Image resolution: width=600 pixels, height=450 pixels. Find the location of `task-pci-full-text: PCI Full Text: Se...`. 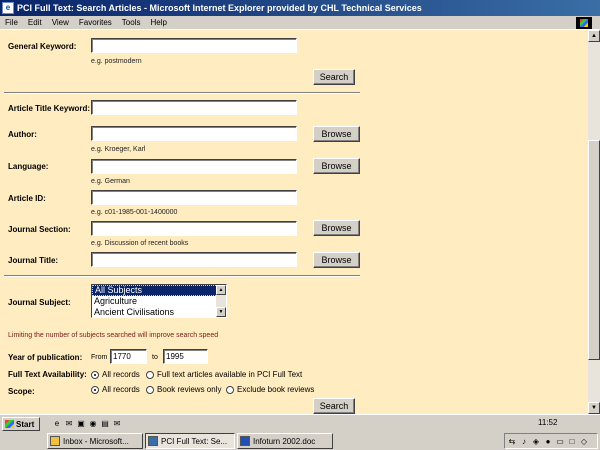

task-pci-full-text: PCI Full Text: Se... is located at coordinates (190, 441).